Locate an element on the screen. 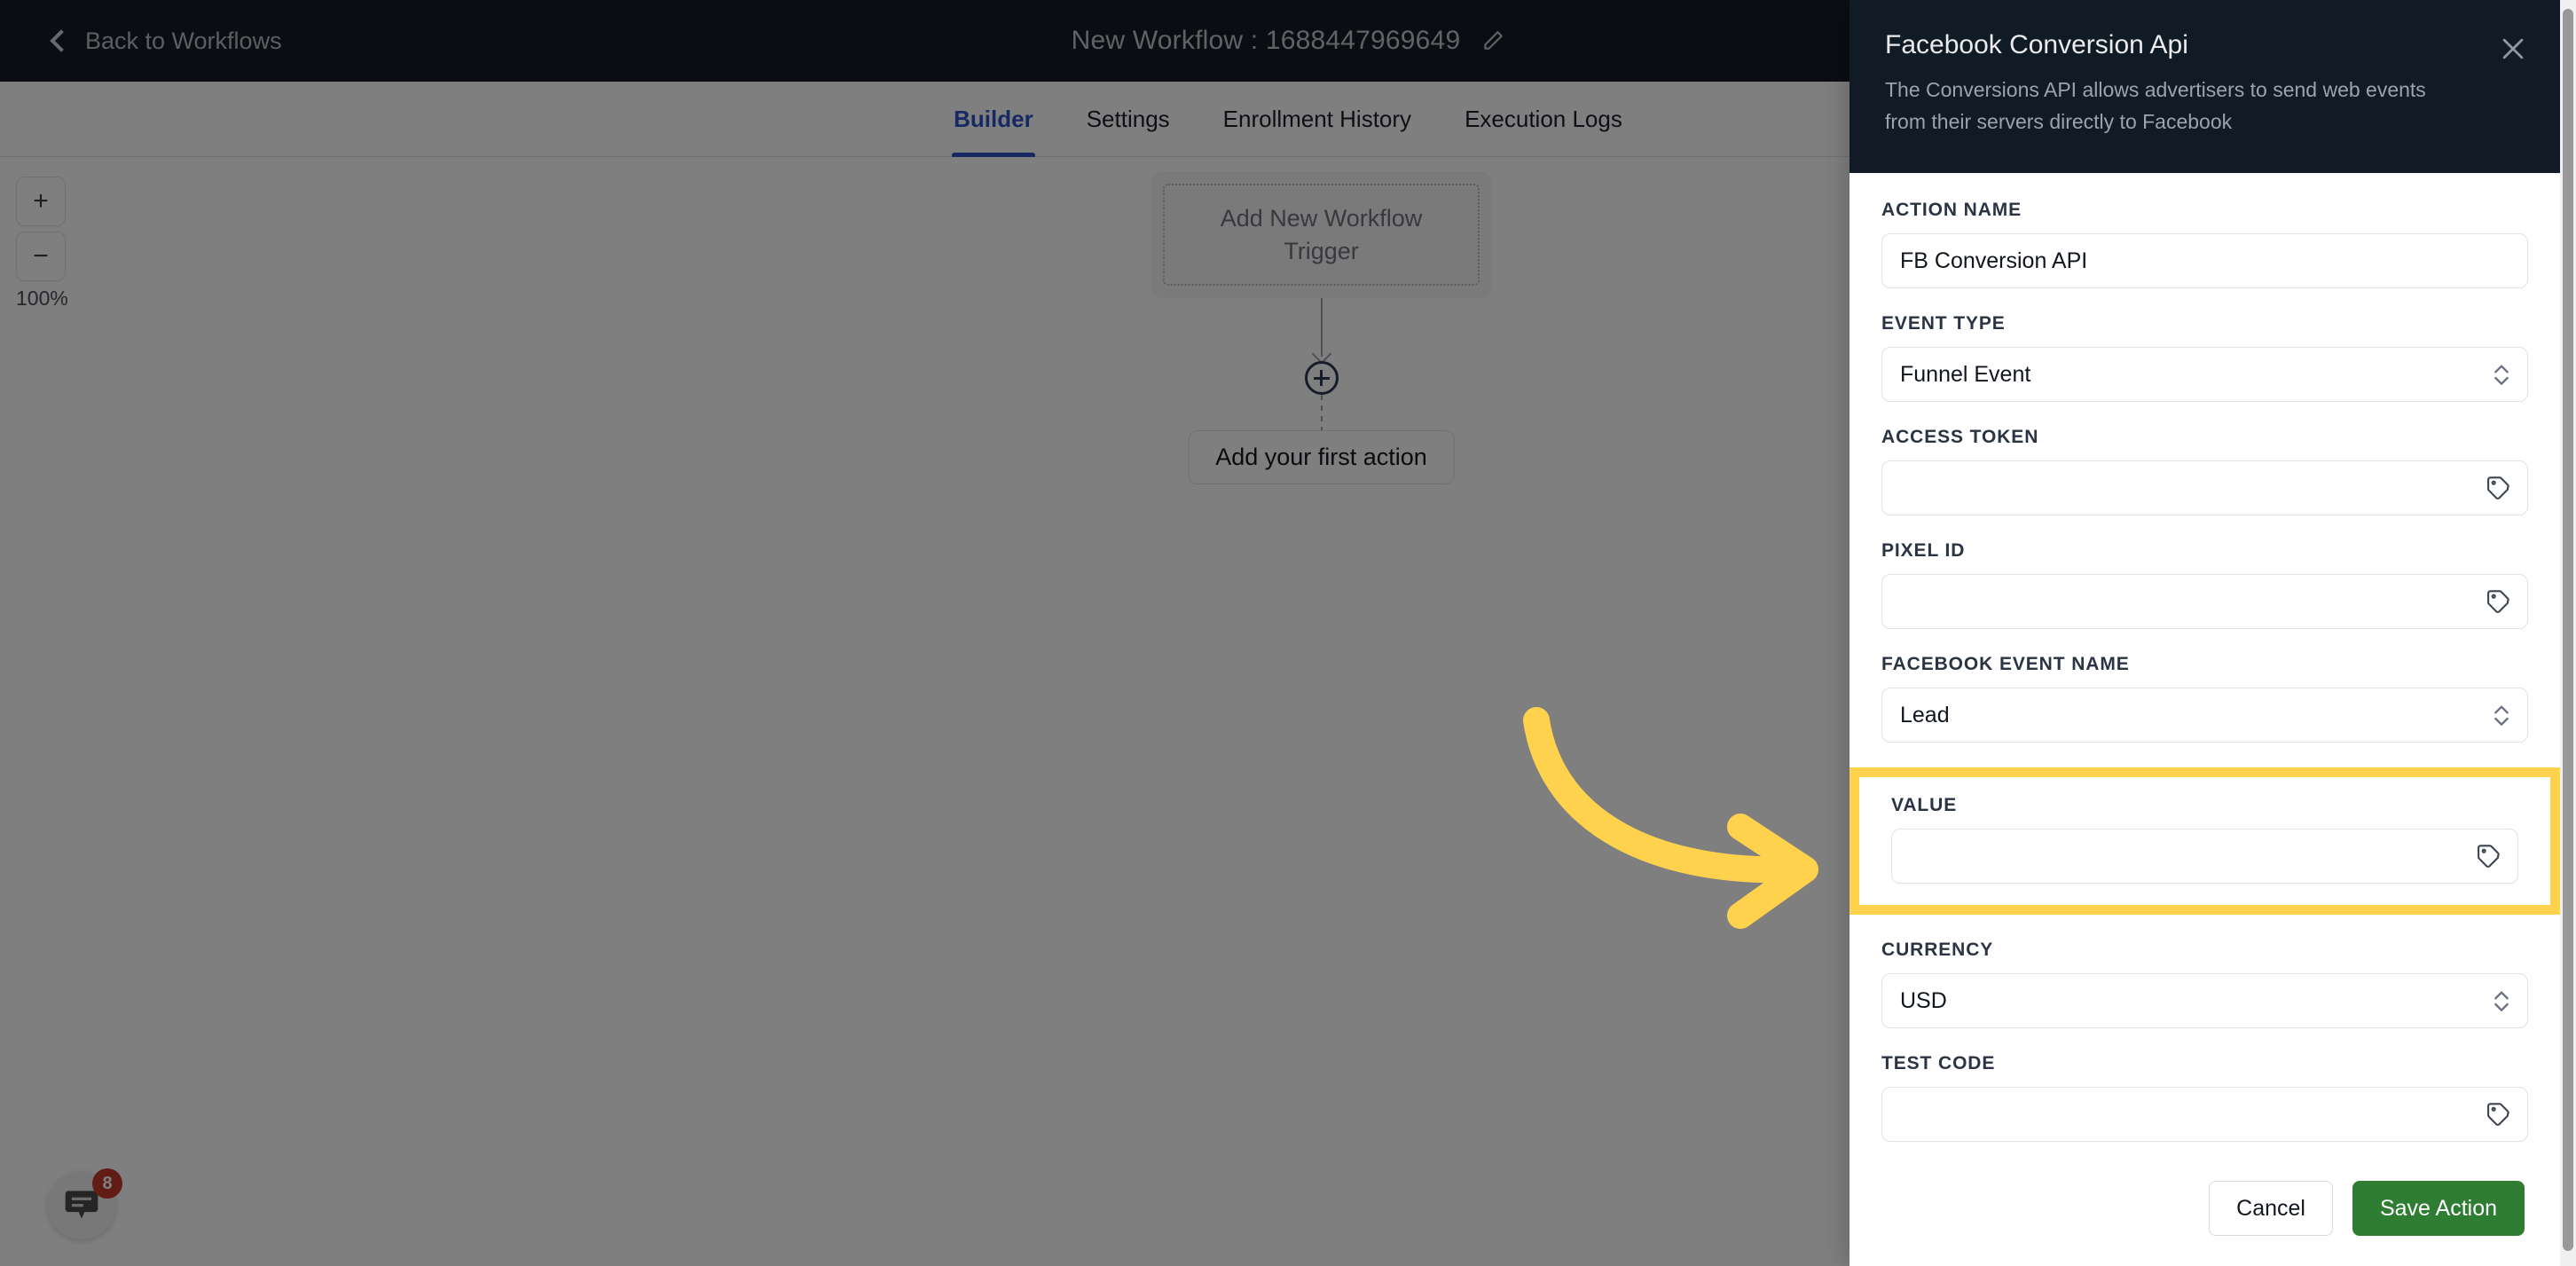 This screenshot has height=1266, width=2576. field-access-token-label: ACCESS TOKEN is located at coordinates (1960, 437).